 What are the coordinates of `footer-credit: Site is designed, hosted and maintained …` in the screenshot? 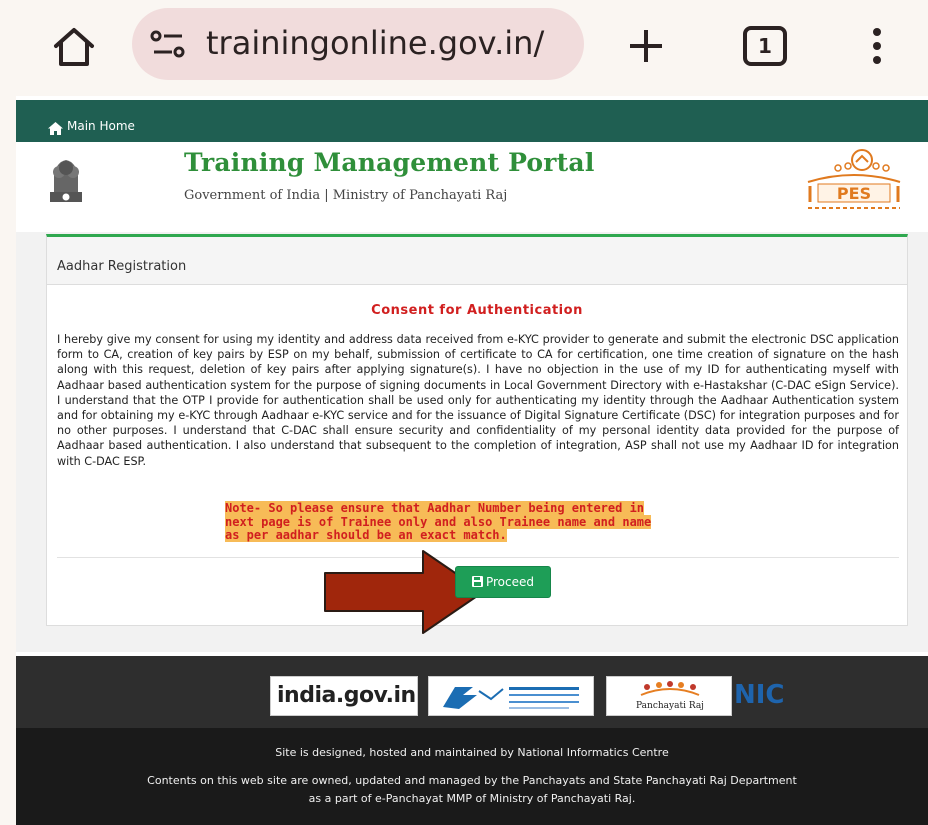 It's located at (472, 752).